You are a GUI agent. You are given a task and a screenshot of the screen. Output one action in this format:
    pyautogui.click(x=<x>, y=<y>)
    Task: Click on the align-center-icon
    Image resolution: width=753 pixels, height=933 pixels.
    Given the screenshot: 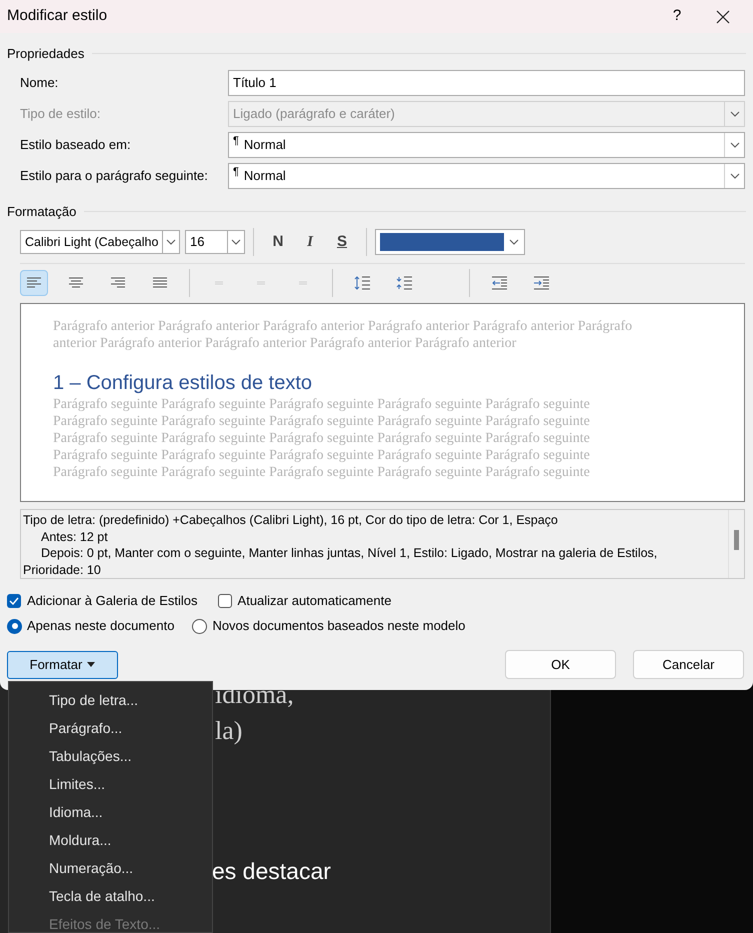 What is the action you would take?
    pyautogui.click(x=76, y=283)
    